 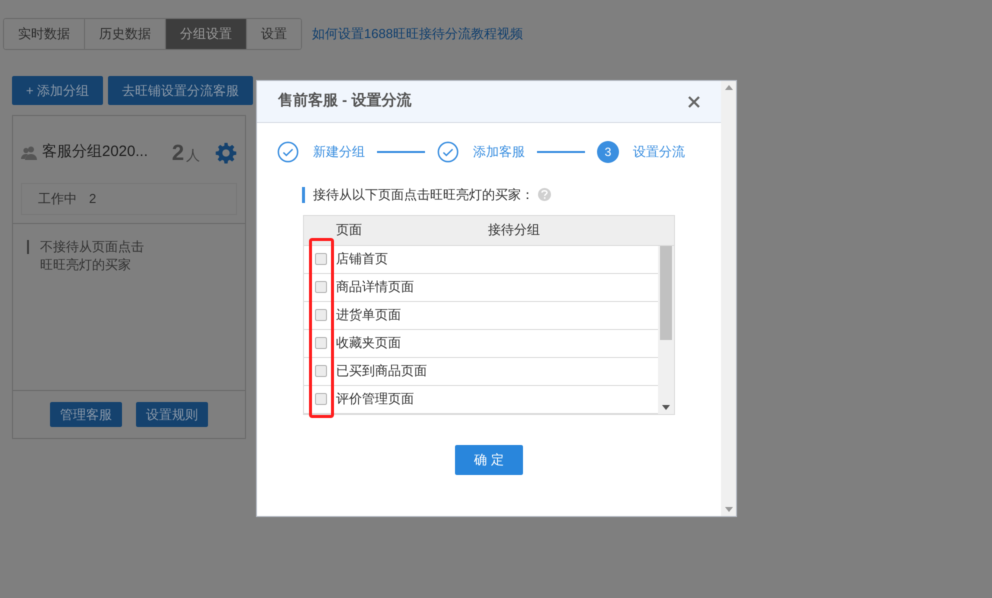 I want to click on dialog-title: 售前客服 - 设置分流, so click(x=345, y=101).